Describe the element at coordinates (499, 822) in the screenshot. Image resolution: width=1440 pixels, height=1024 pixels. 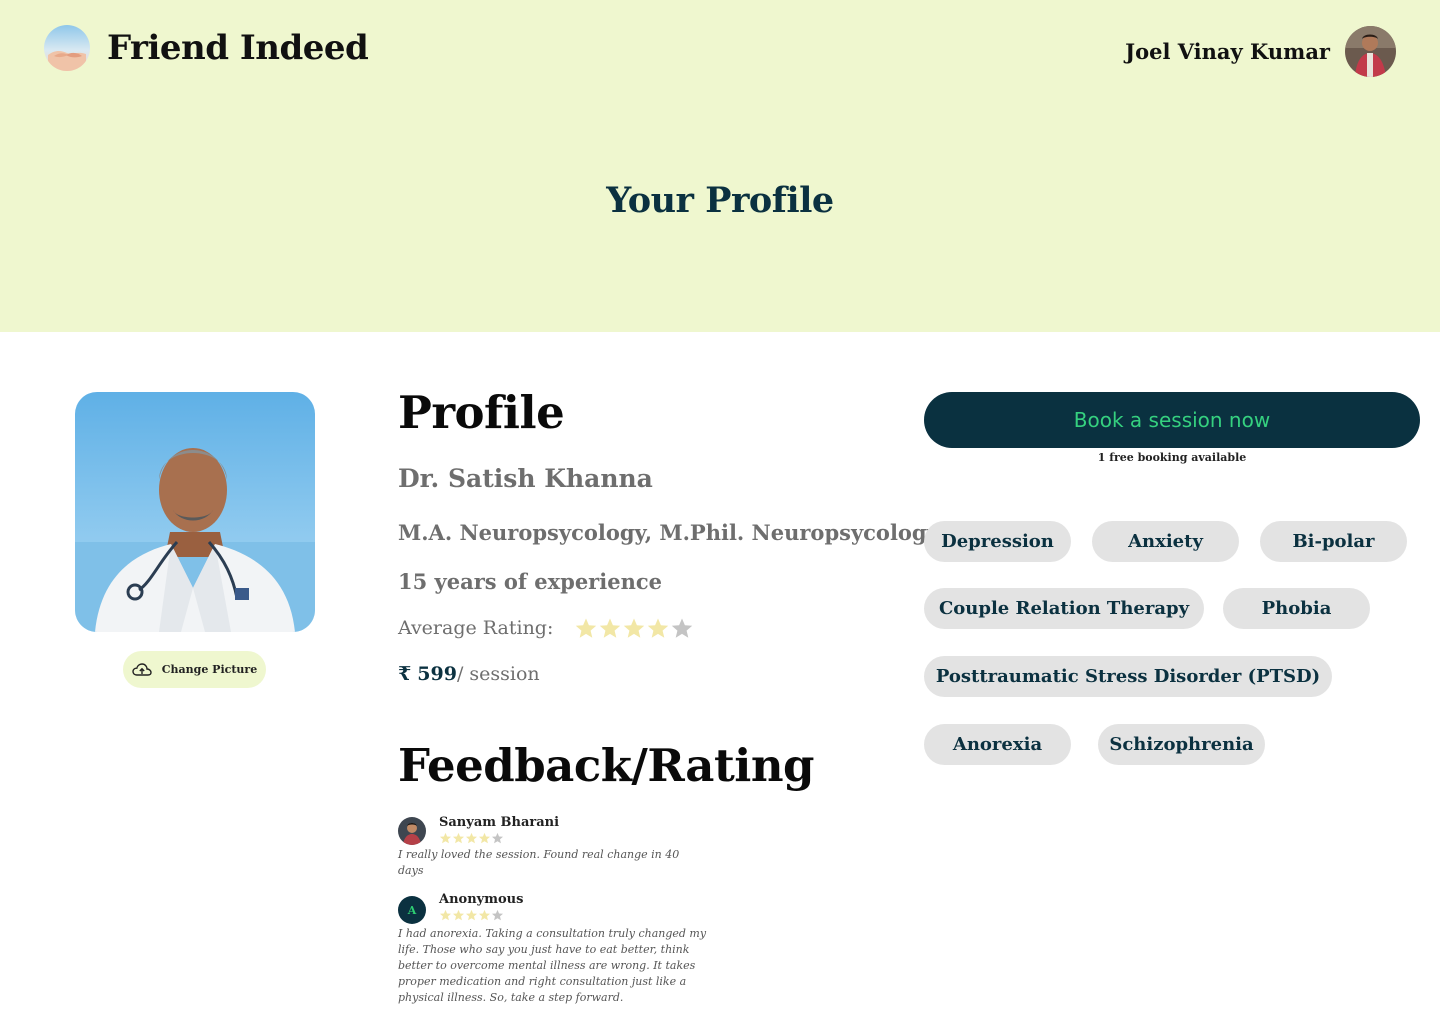
I see `reviewer-name: Sanyam Bharani` at that location.